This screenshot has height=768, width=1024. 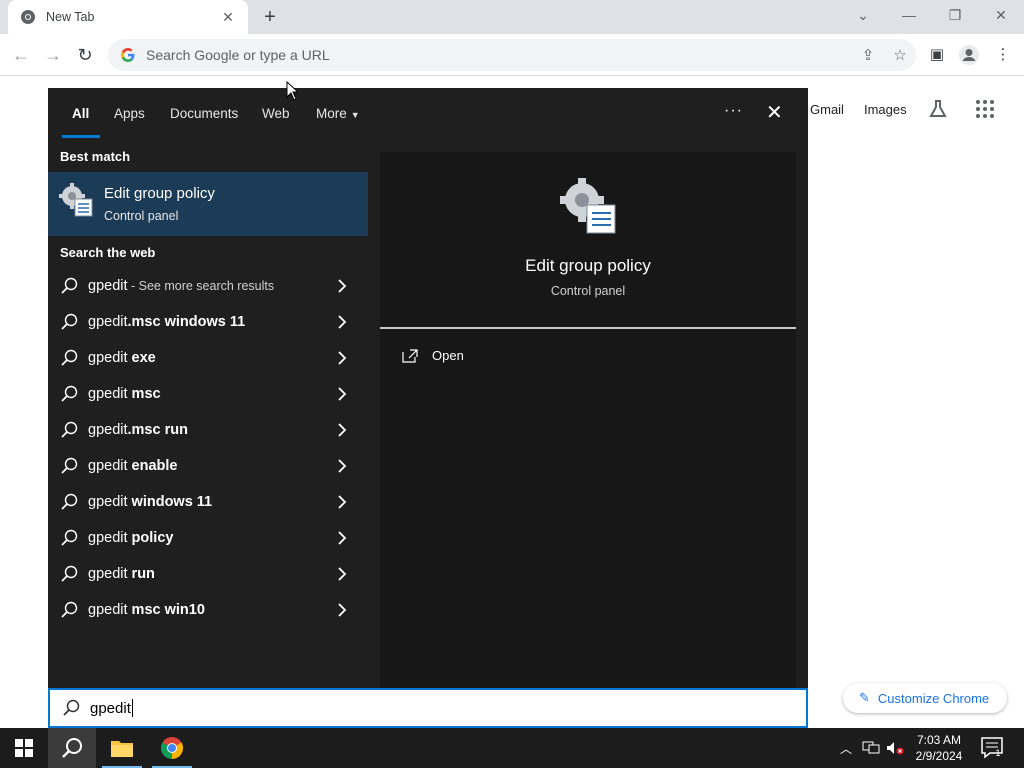 I want to click on reload-icon: ↻, so click(x=85, y=55).